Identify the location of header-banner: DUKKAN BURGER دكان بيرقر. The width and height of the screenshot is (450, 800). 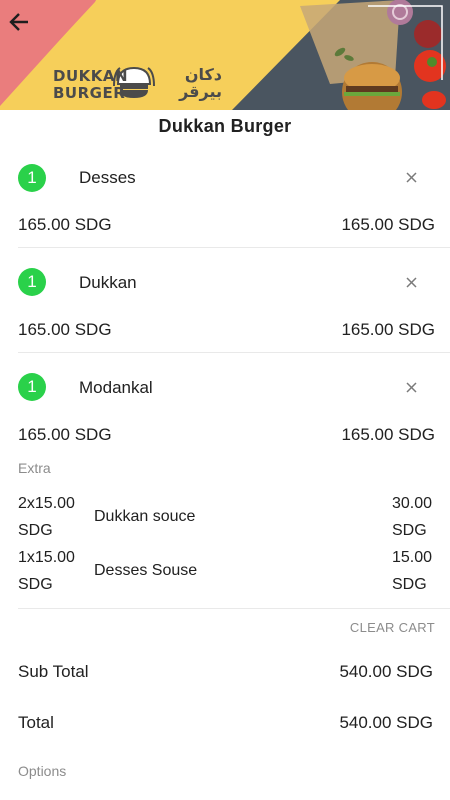
(225, 55).